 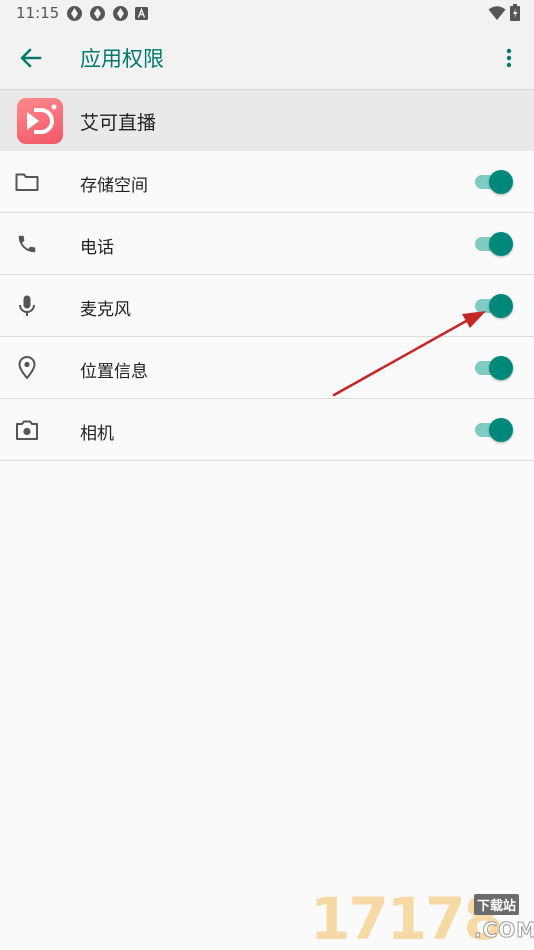 What do you see at coordinates (497, 904) in the screenshot?
I see `watermark-badge: 下载站` at bounding box center [497, 904].